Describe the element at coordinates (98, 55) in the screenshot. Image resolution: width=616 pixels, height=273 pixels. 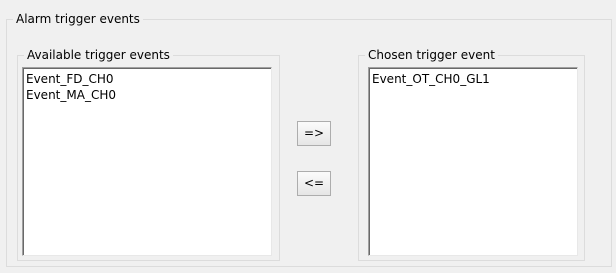
I see `available-trigger-events-title: Available trigger events` at that location.